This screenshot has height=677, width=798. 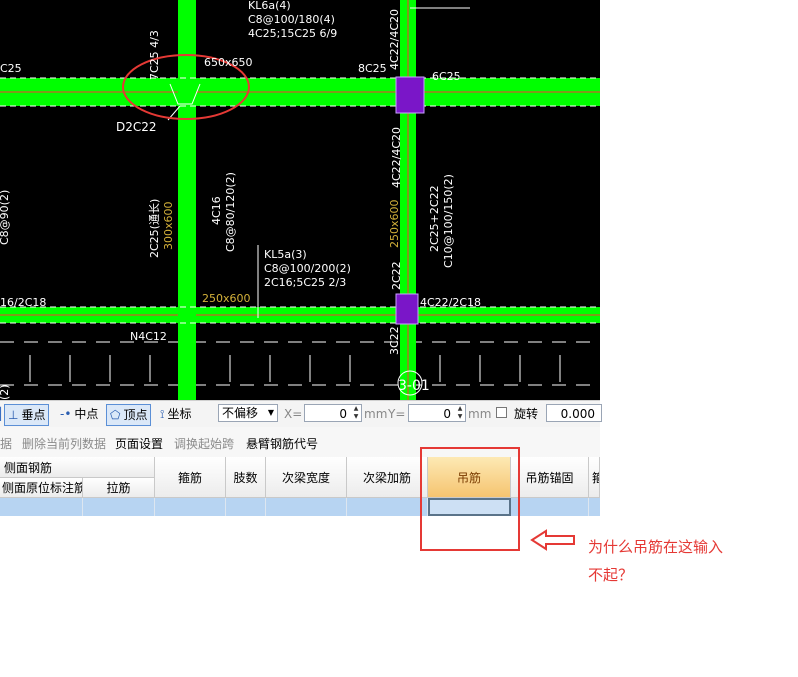 I want to click on header-next-label: 箍, so click(x=595, y=477).